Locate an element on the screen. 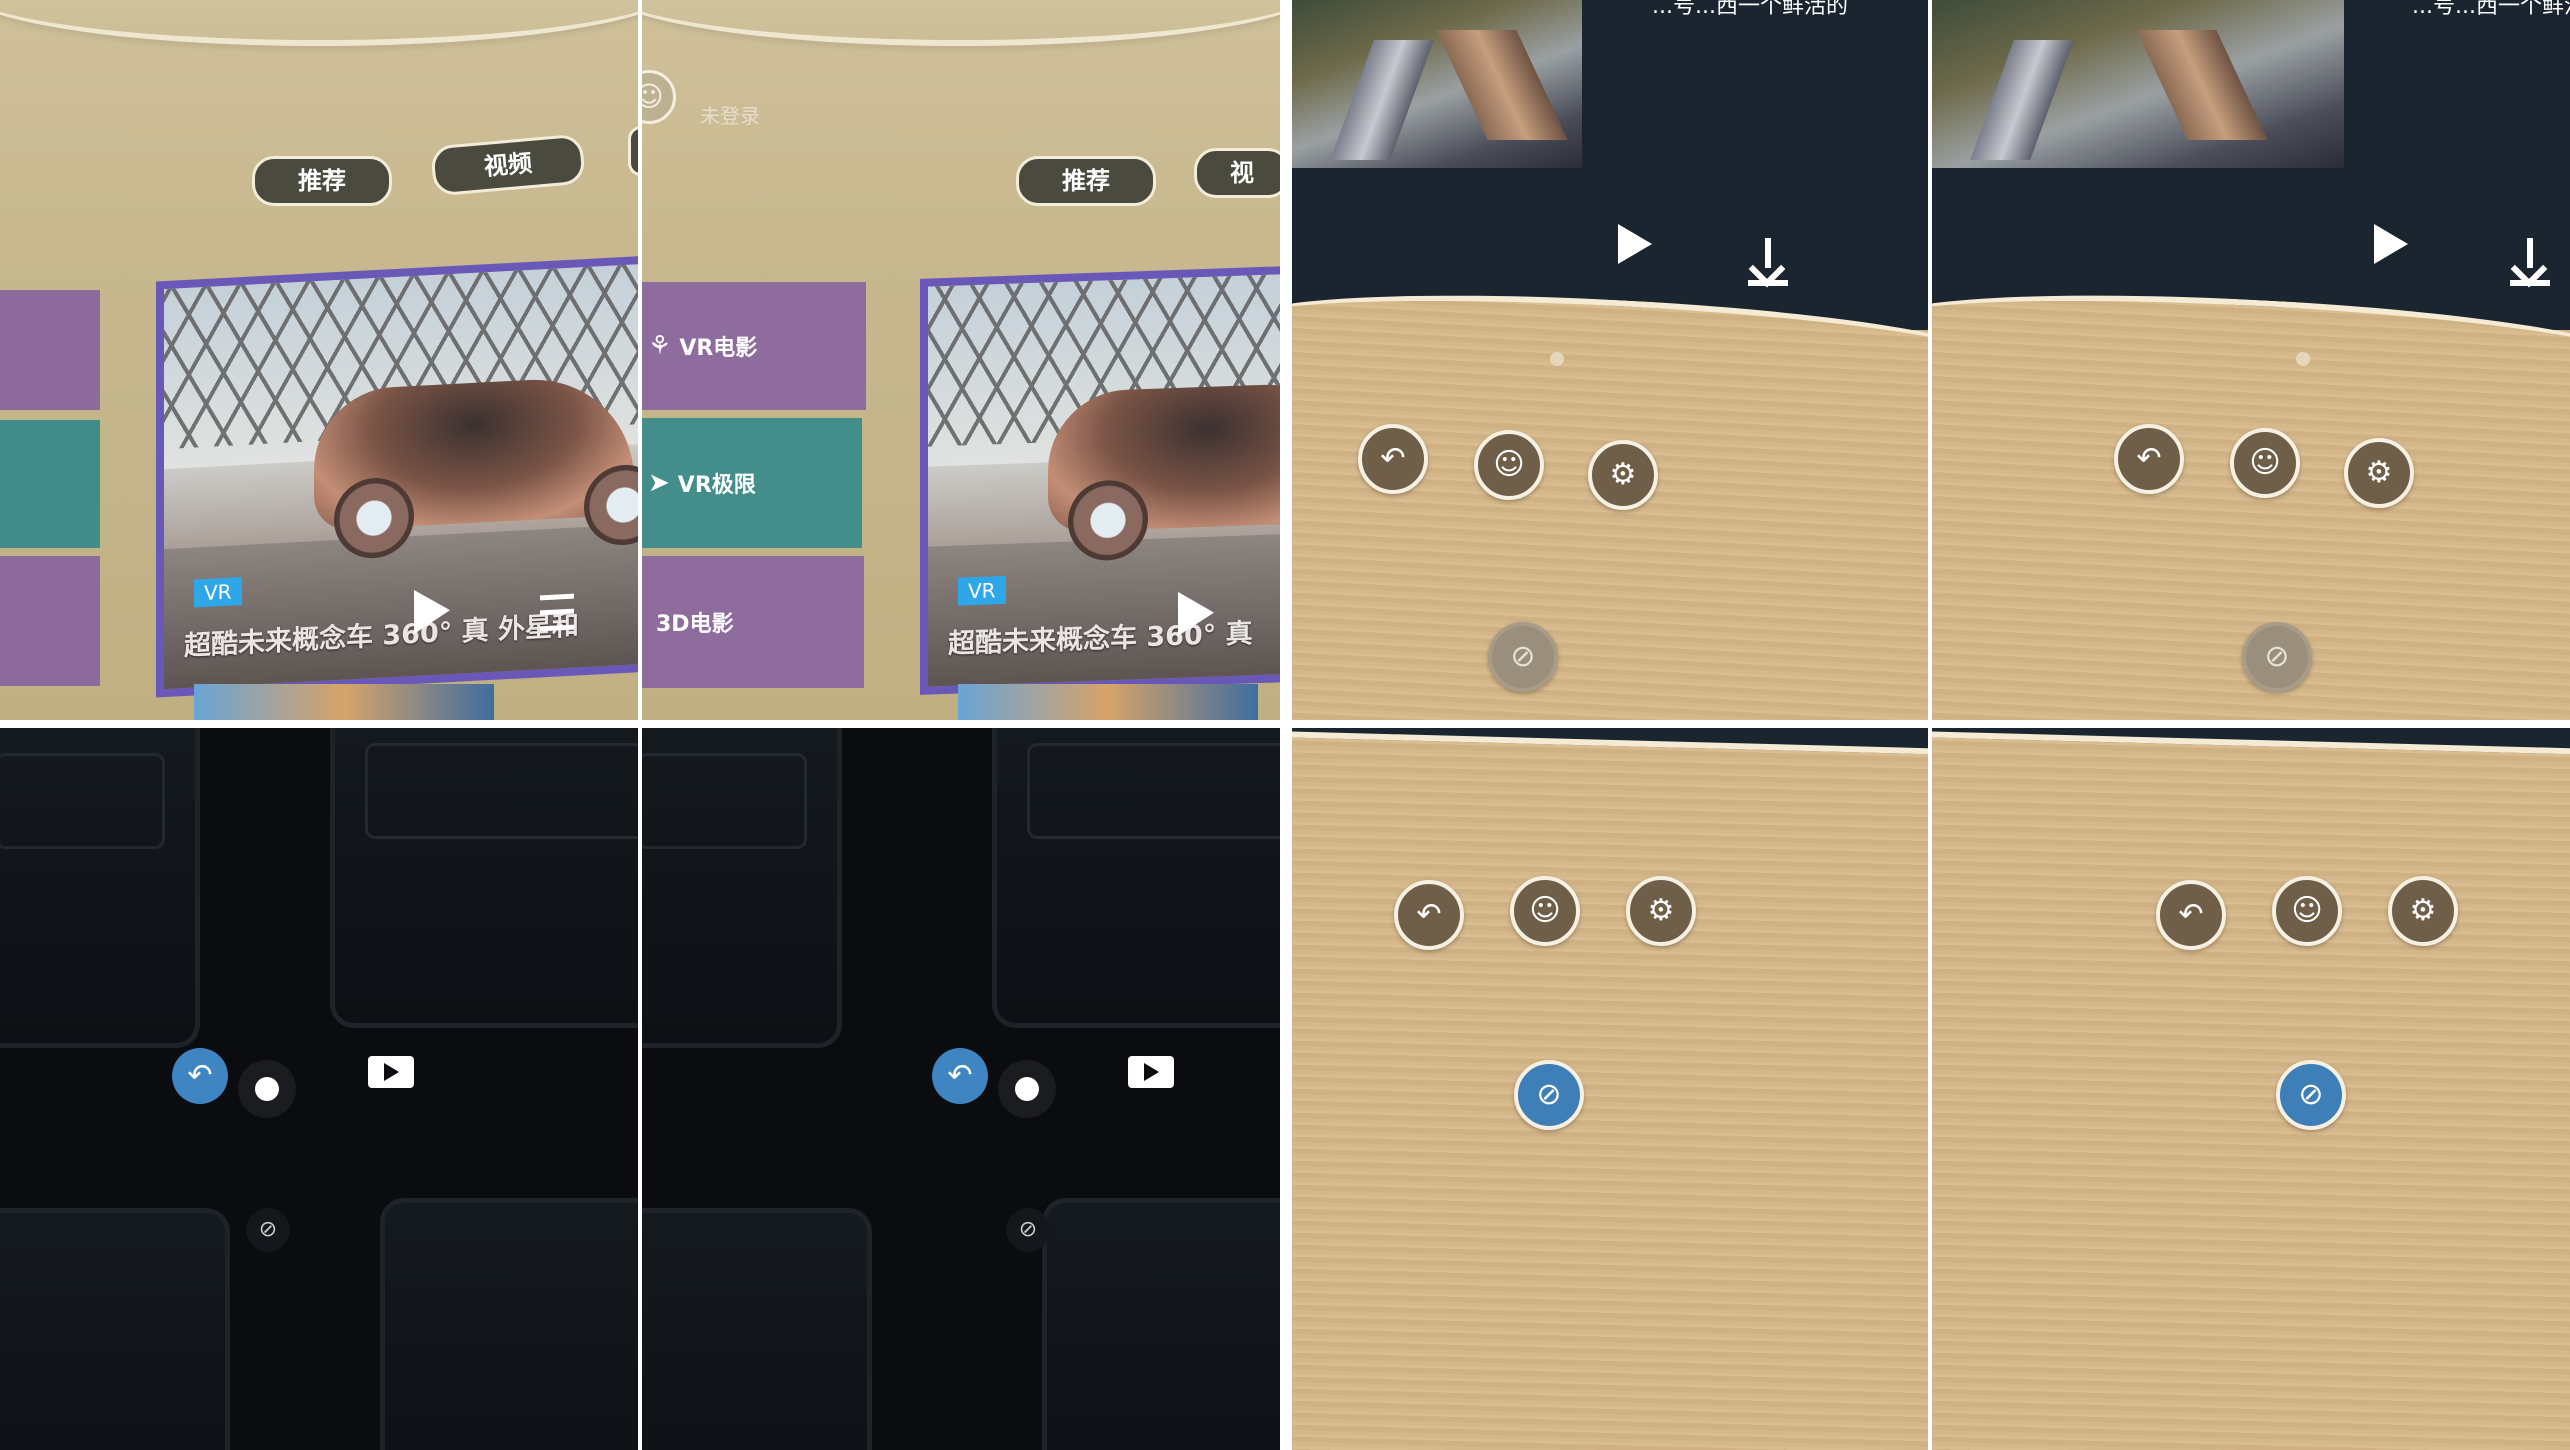 The width and height of the screenshot is (2570, 1450). featured-video-card: VR 超酷未来概念车 360° 真 is located at coordinates (1100, 480).